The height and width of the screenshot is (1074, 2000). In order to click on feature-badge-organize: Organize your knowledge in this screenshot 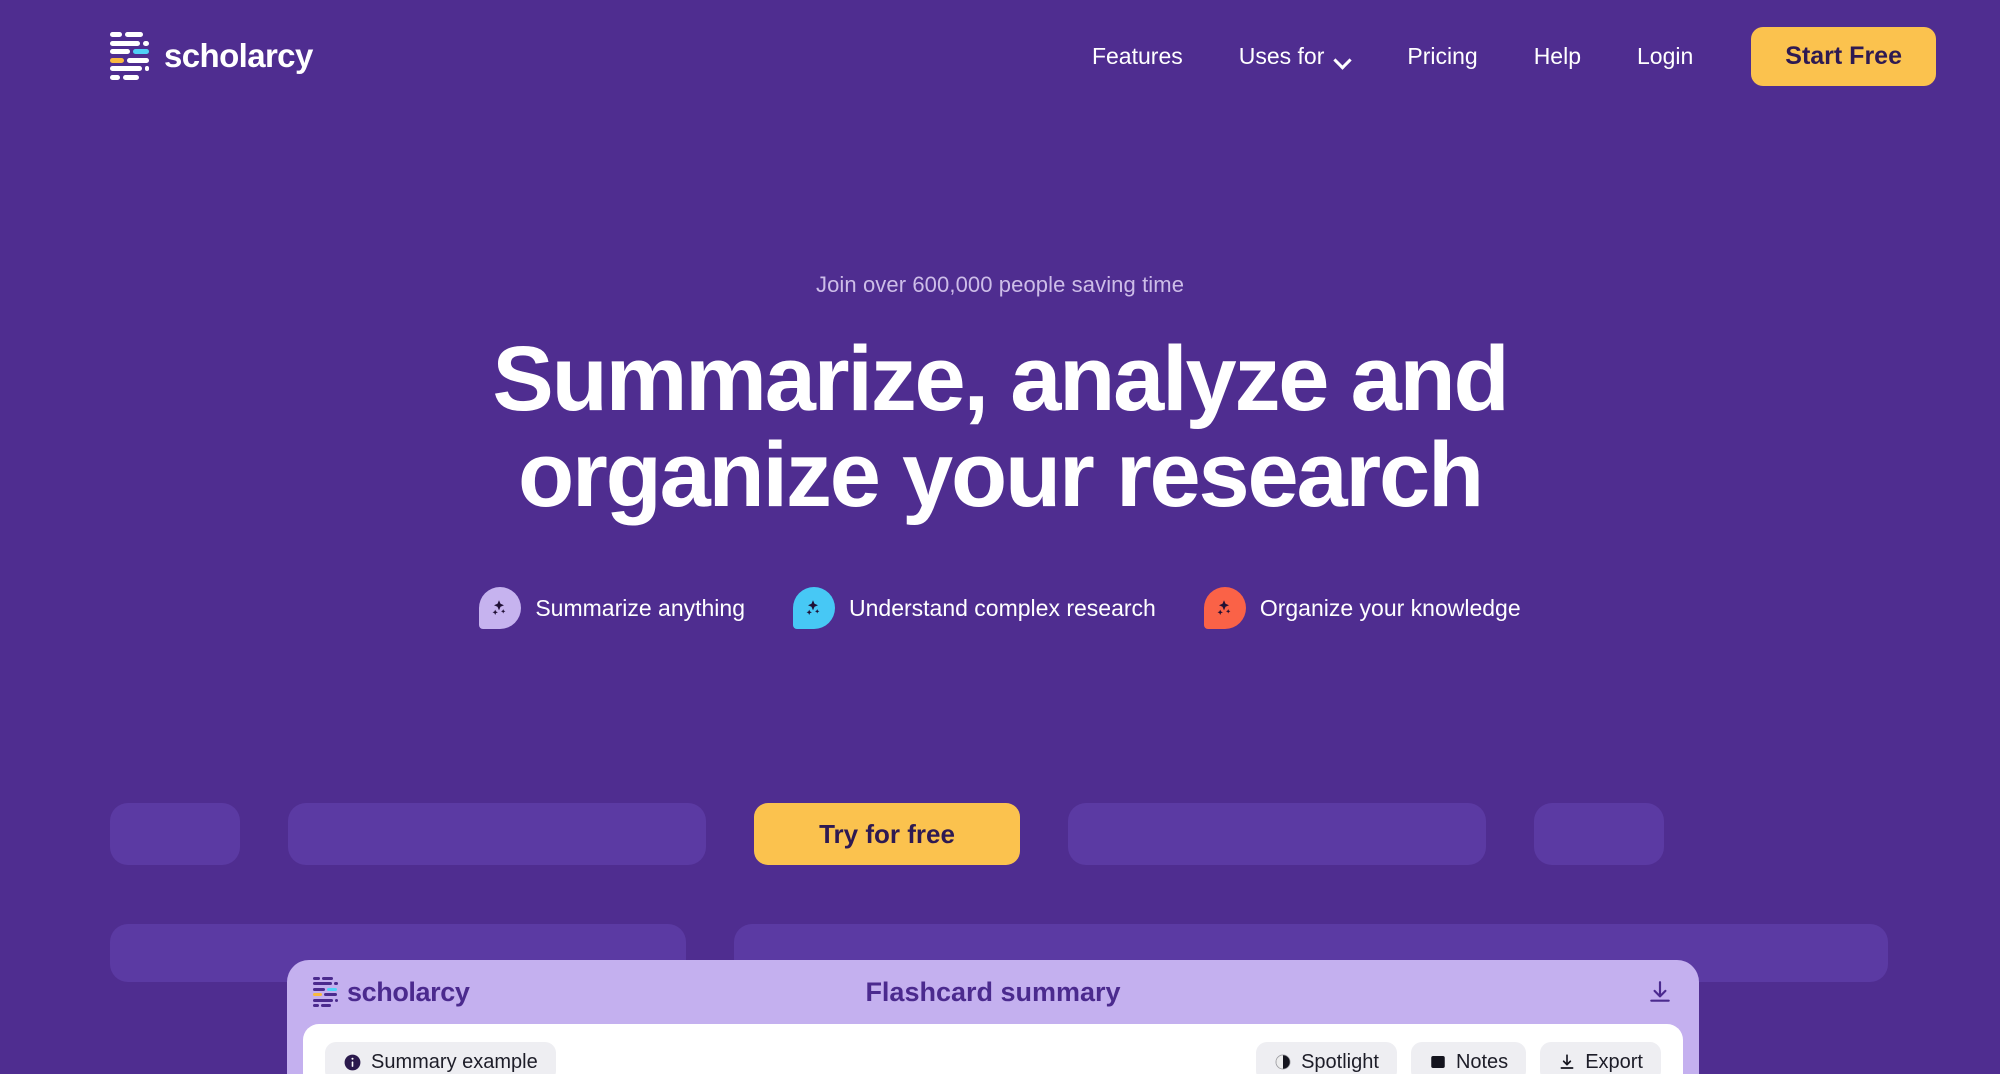, I will do `click(1362, 608)`.